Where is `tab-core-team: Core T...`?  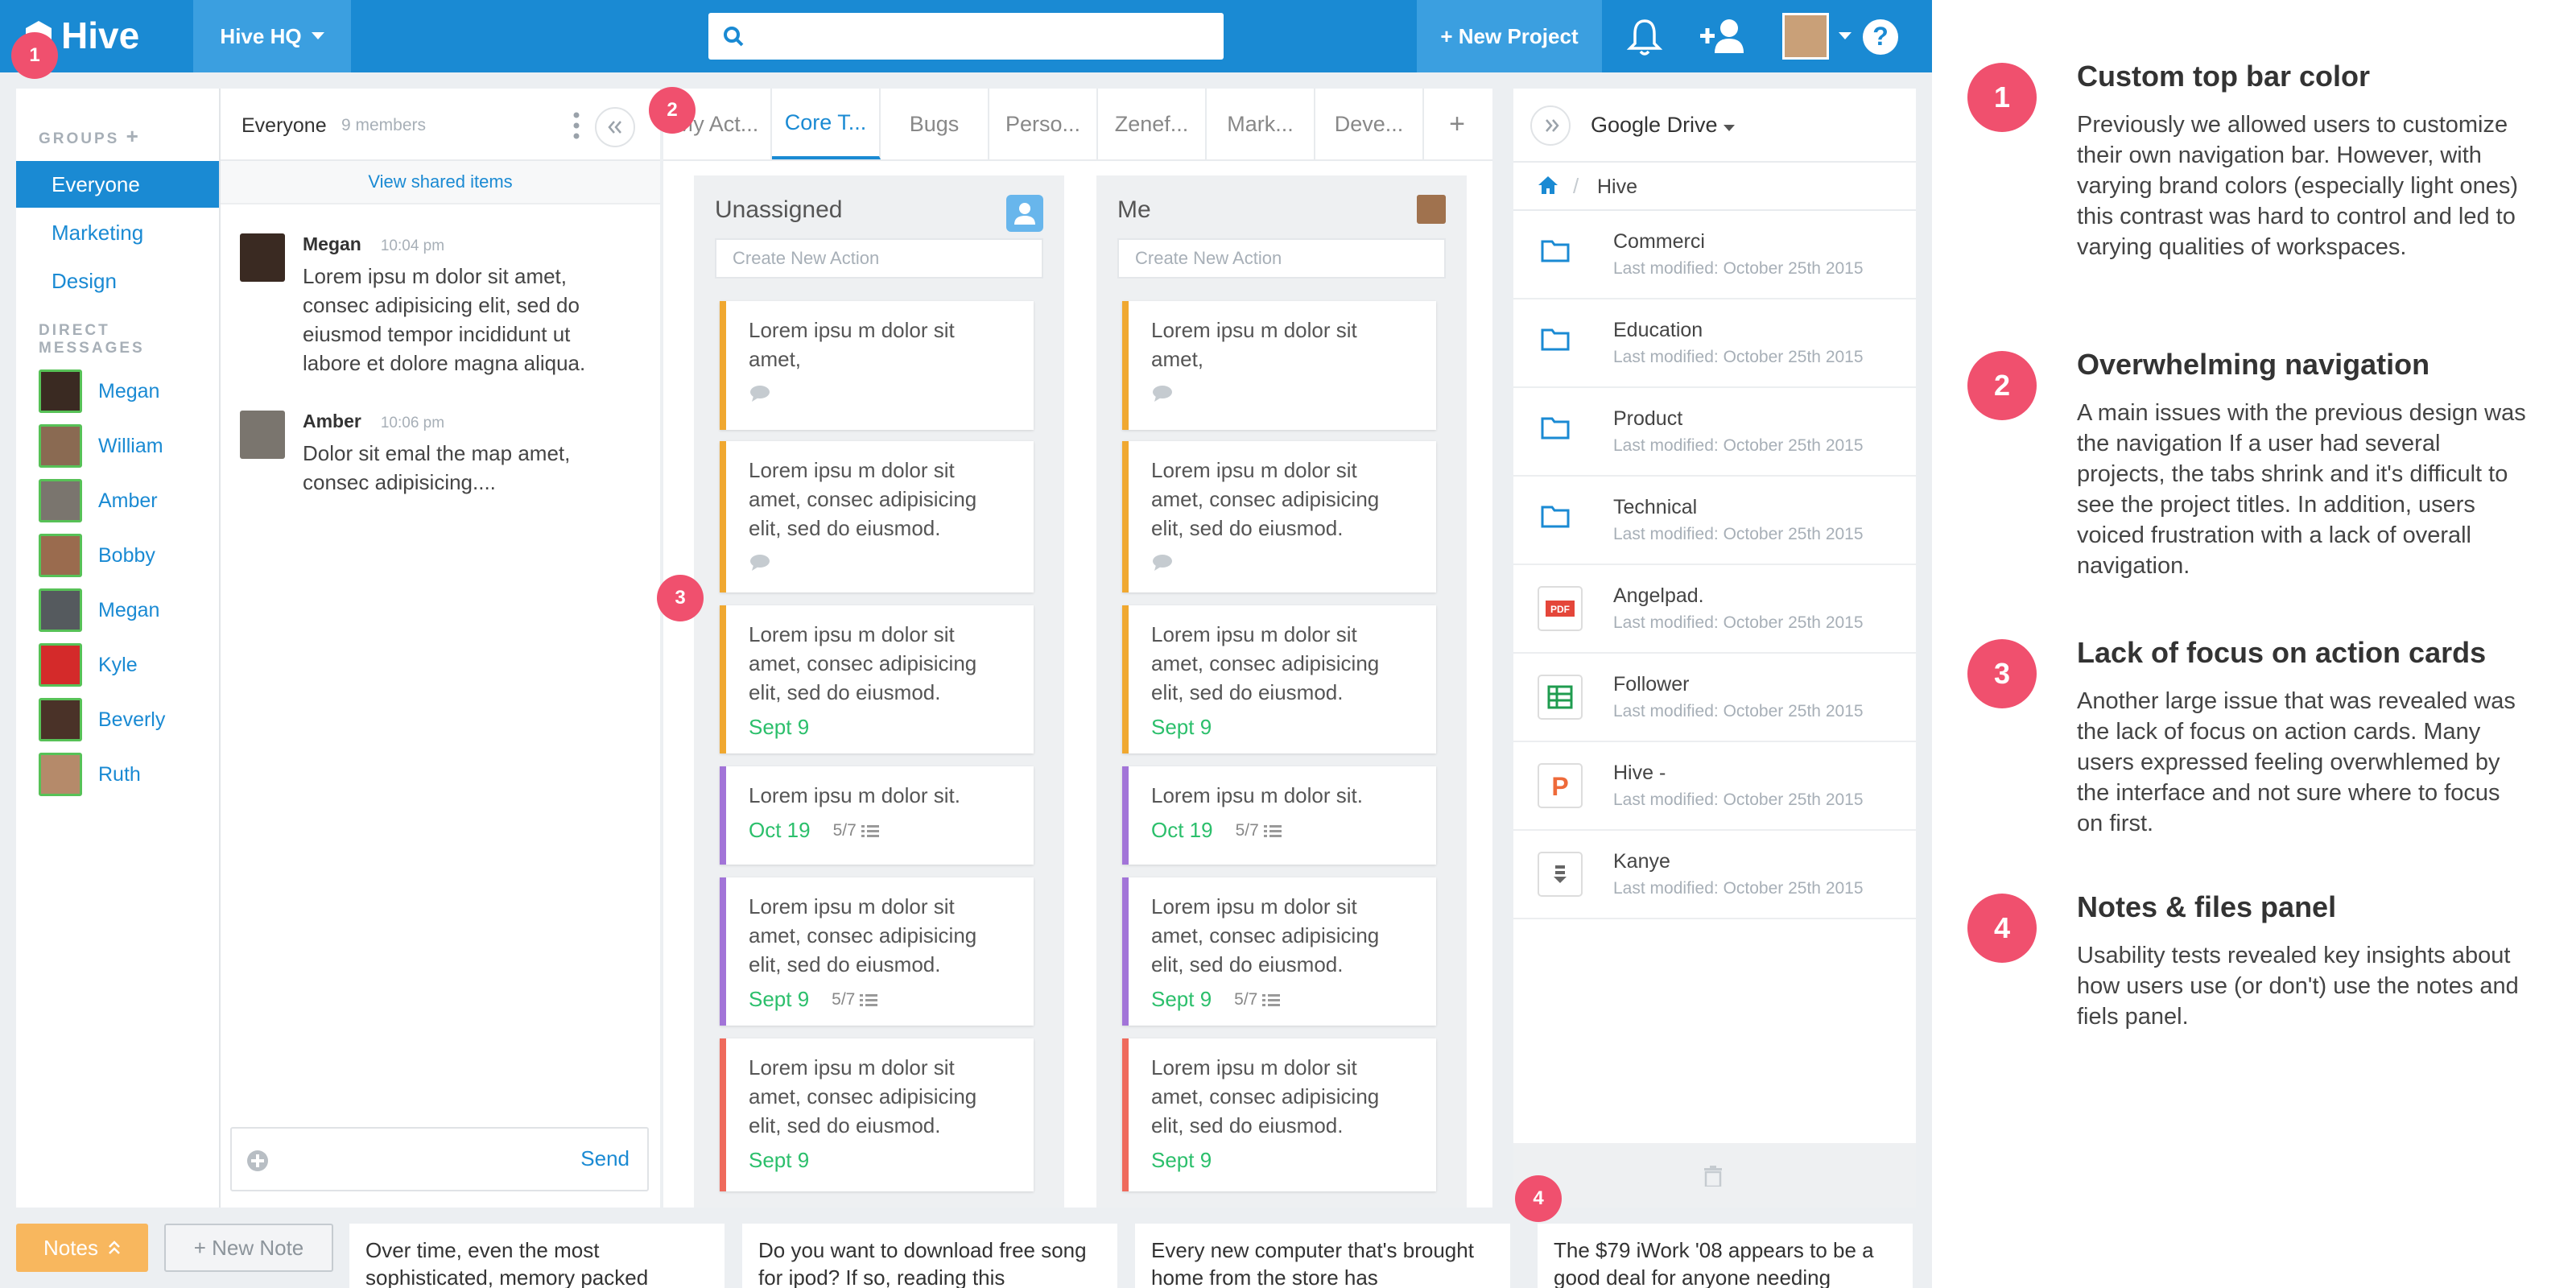
tab-core-team: Core T... is located at coordinates (826, 124).